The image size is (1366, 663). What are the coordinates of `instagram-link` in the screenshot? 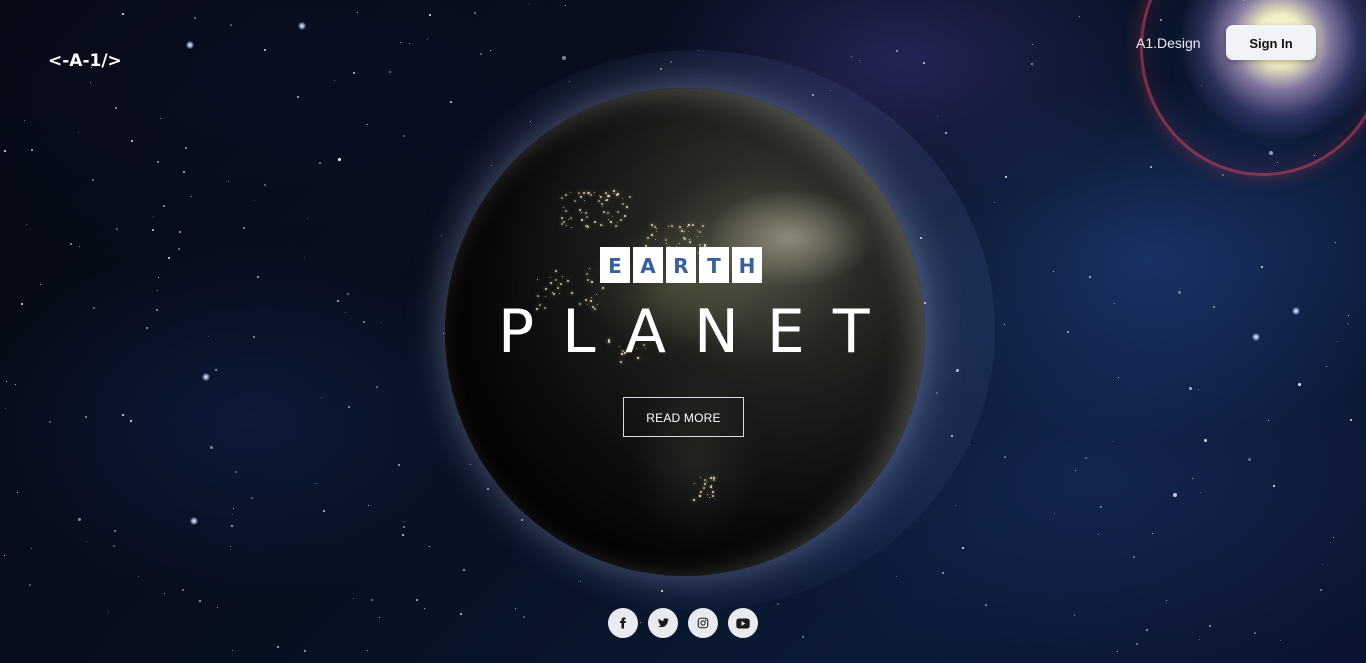 It's located at (703, 623).